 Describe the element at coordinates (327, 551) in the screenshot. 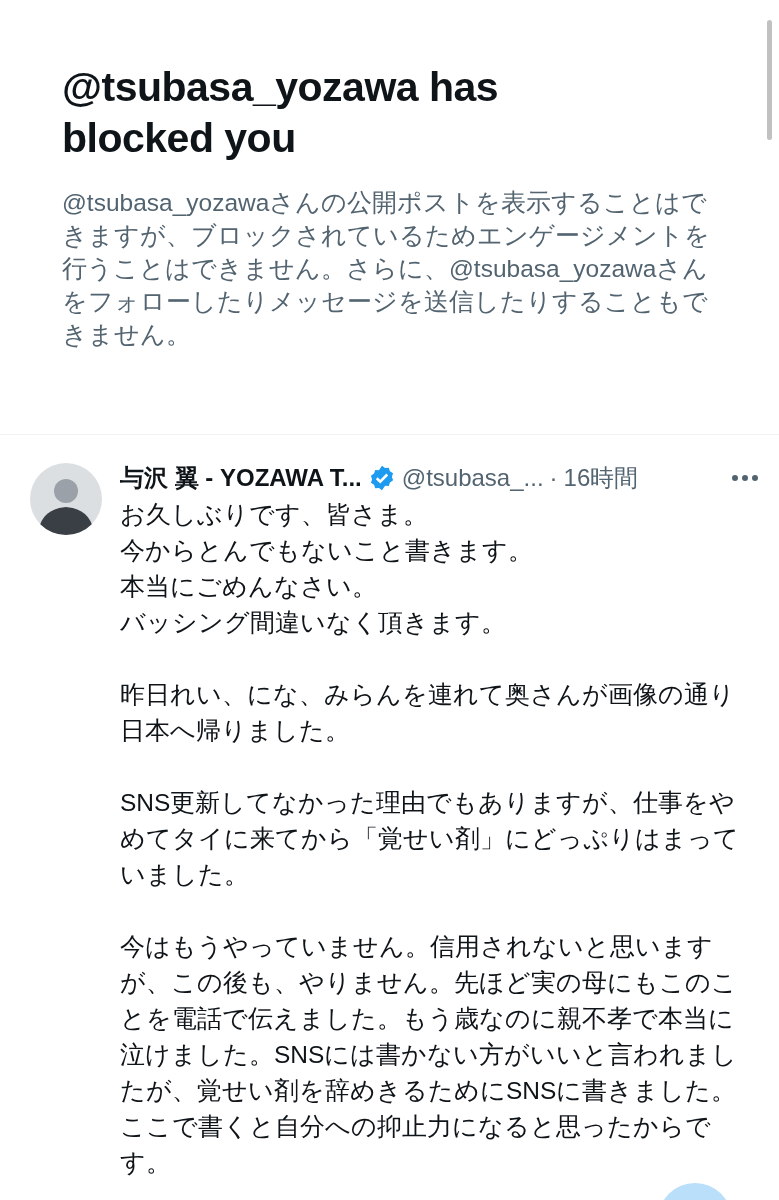

I see `post-text: 今からとんでもないこと書きます。` at that location.